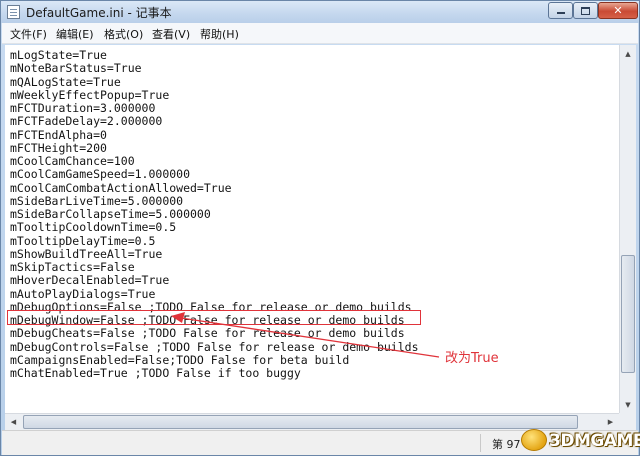 The width and height of the screenshot is (640, 456). Describe the element at coordinates (300, 422) in the screenshot. I see `horizontal-scroll-thumb` at that location.